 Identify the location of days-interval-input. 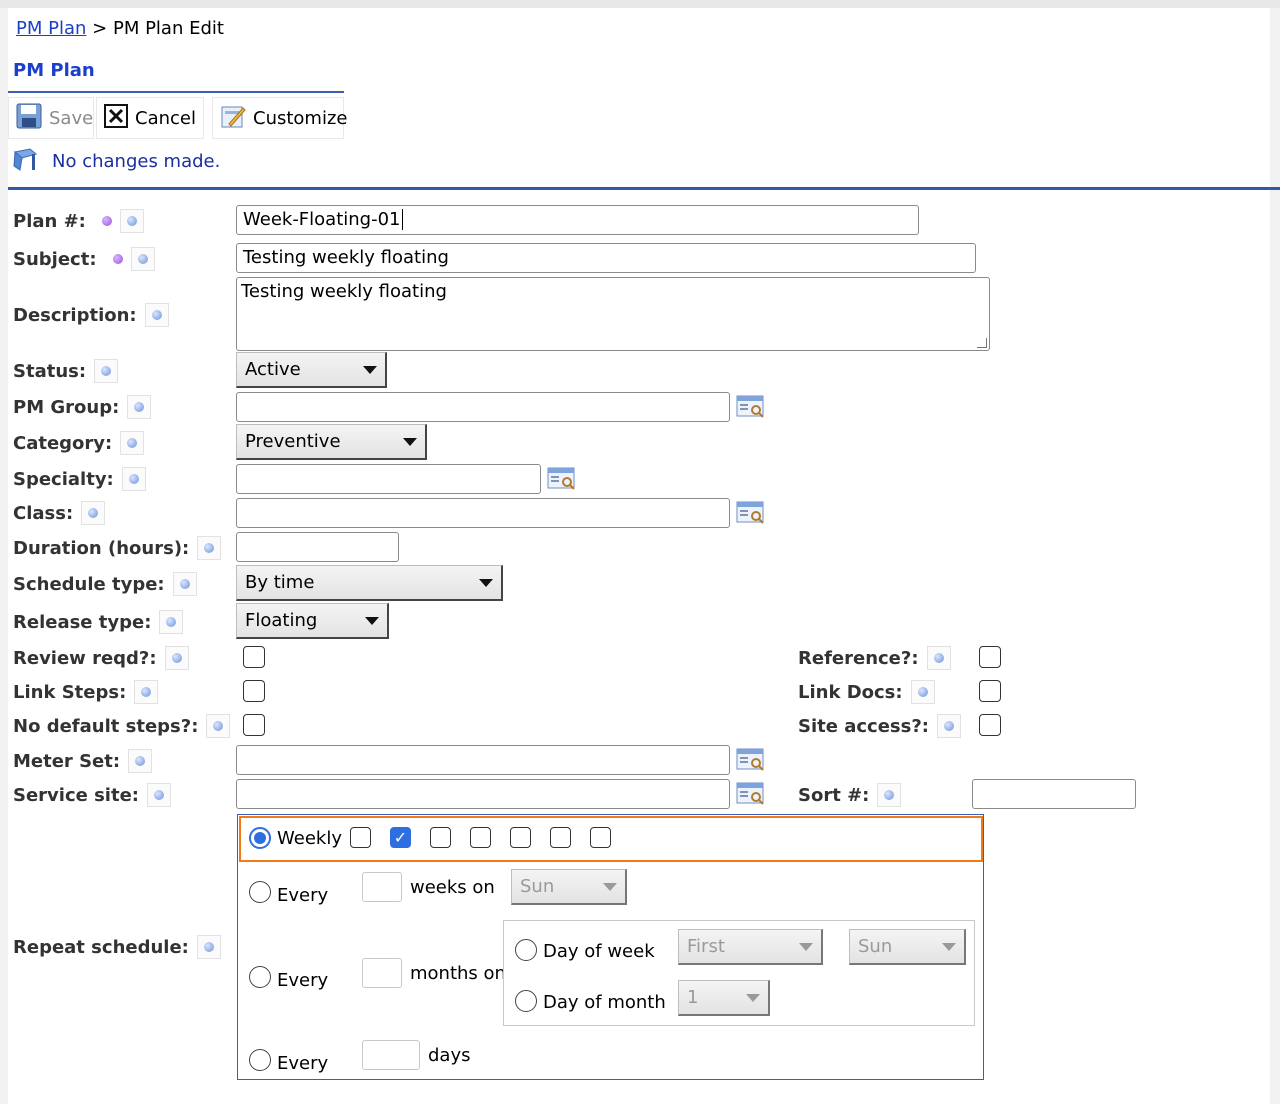
(391, 1055).